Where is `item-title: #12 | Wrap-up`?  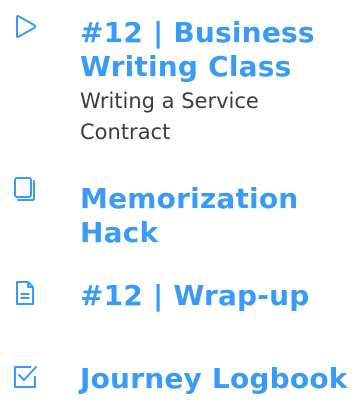
item-title: #12 | Wrap-up is located at coordinates (195, 295).